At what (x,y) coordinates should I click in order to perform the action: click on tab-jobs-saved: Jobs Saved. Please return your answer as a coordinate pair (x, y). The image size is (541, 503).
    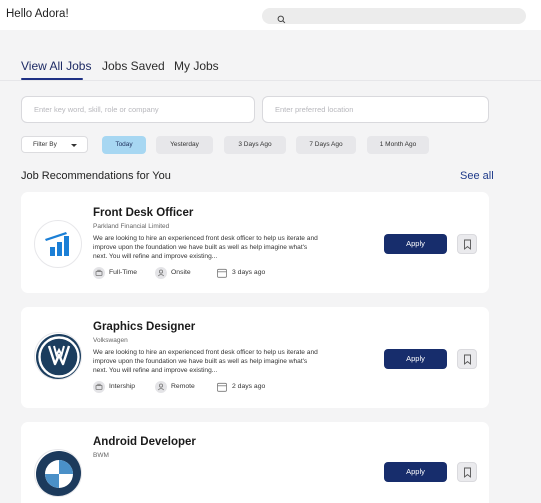
    Looking at the image, I should click on (133, 66).